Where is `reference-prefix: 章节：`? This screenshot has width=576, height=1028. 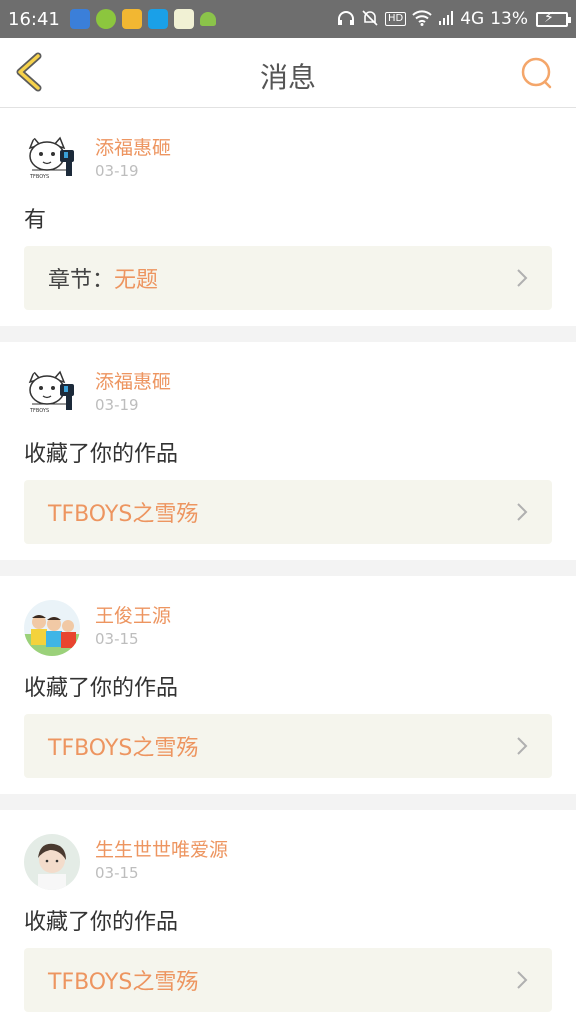
reference-prefix: 章节： is located at coordinates (81, 280).